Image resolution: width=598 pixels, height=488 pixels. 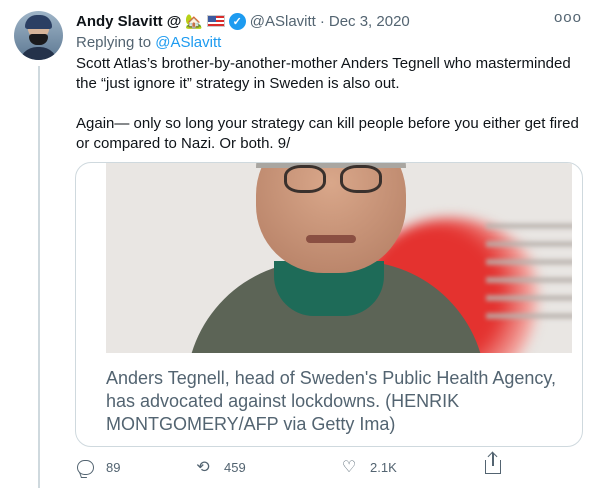 What do you see at coordinates (114, 42) in the screenshot?
I see `replying-prefix: Replying to` at bounding box center [114, 42].